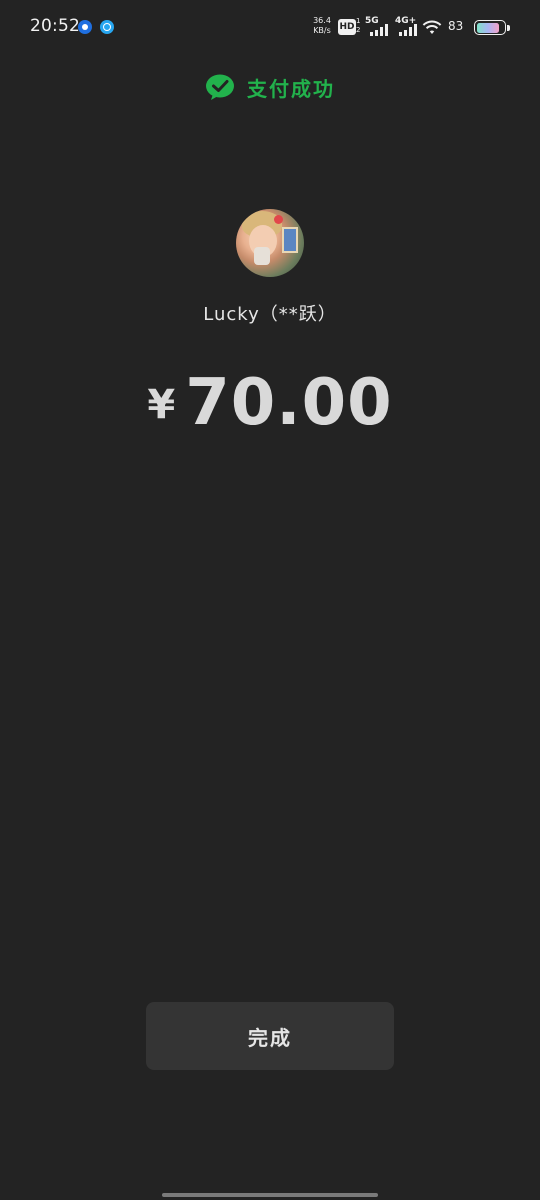  I want to click on hd-sim-indicator: 1 2, so click(358, 26).